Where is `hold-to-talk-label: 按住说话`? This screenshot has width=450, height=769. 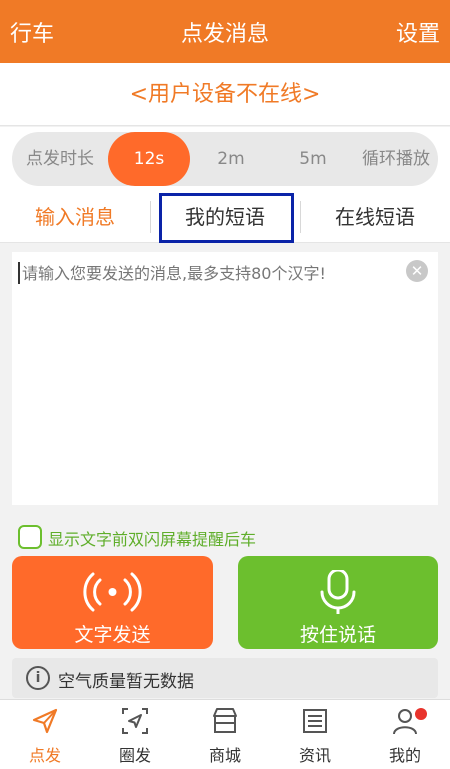
hold-to-talk-label: 按住说话 is located at coordinates (337, 635).